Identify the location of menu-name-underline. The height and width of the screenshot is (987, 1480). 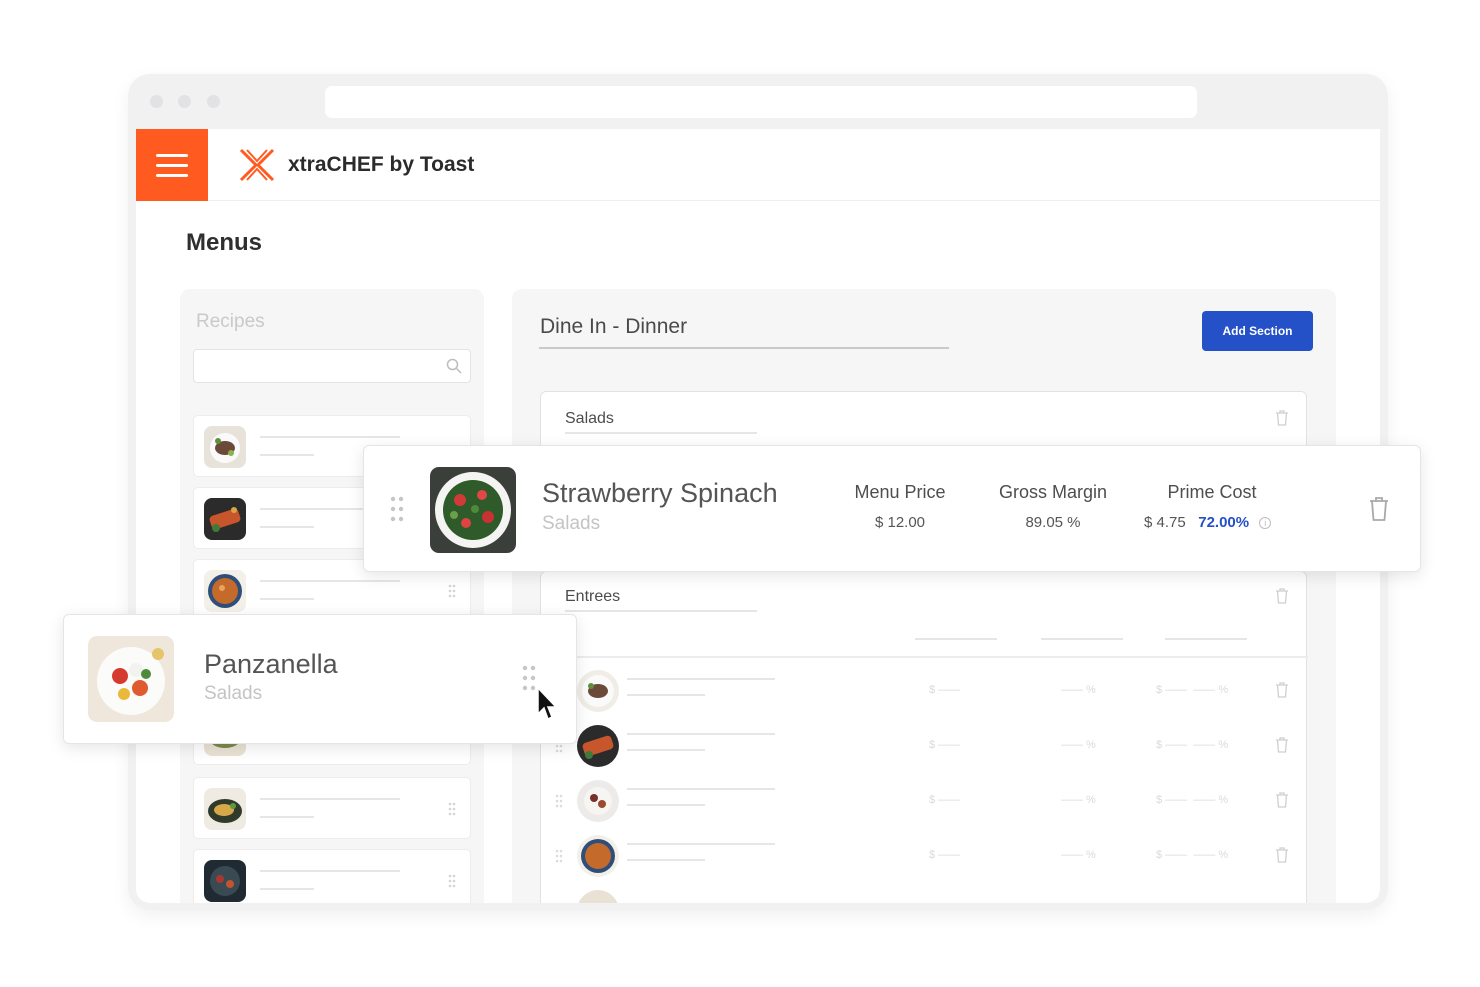
(744, 348).